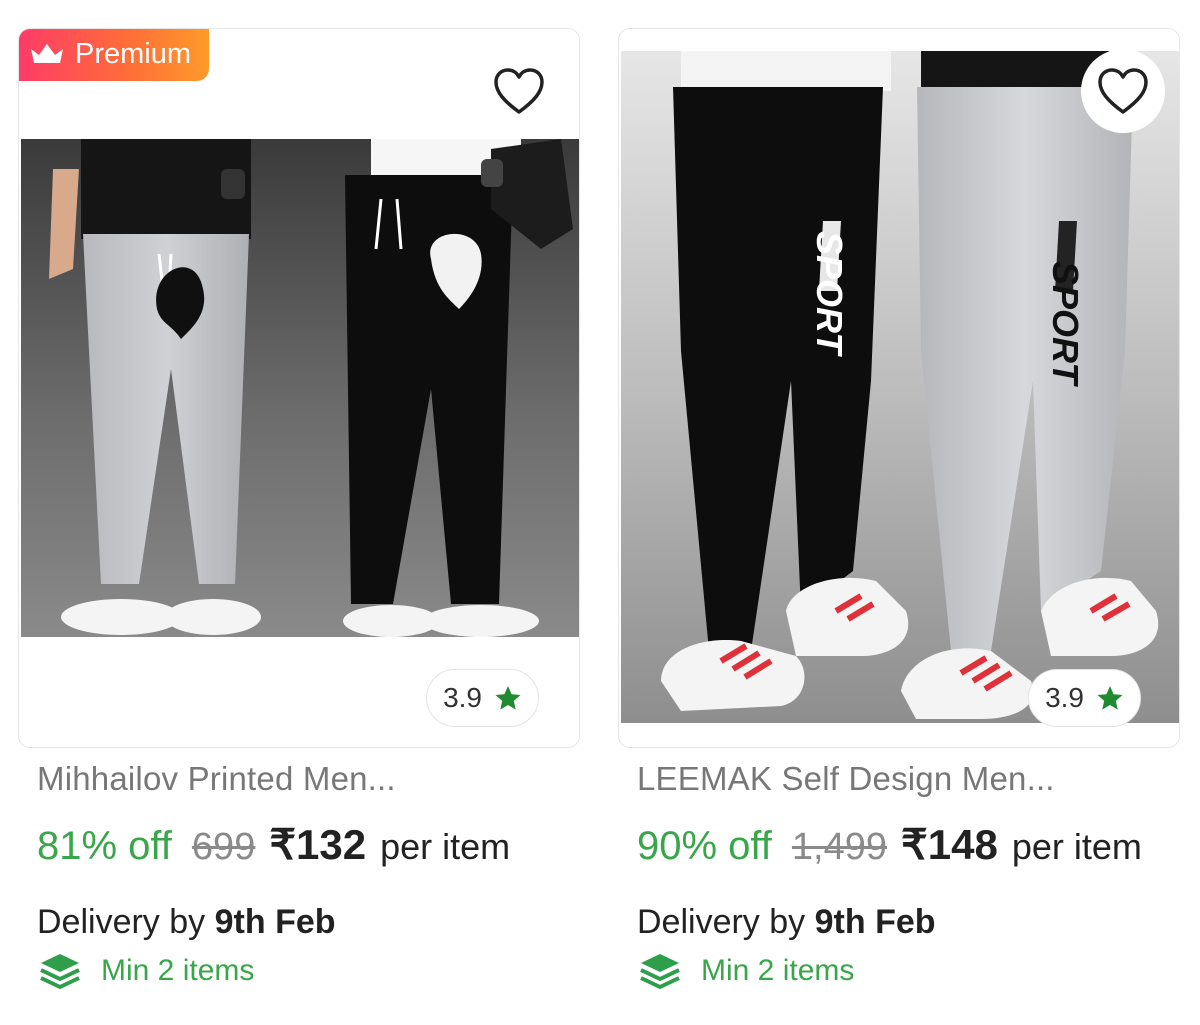  I want to click on premium-badge: Premium, so click(114, 55).